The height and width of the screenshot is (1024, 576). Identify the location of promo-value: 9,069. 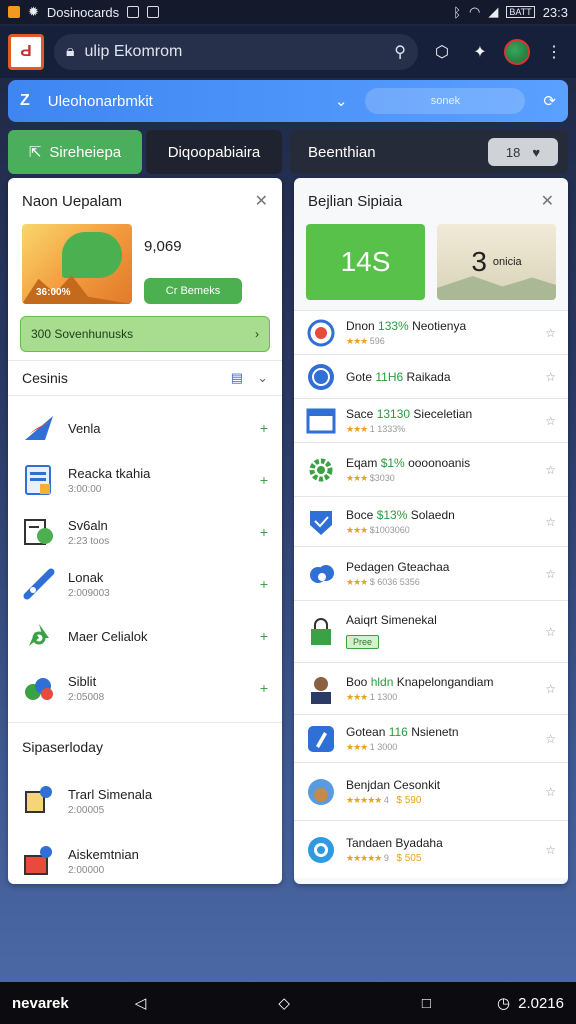
(163, 246).